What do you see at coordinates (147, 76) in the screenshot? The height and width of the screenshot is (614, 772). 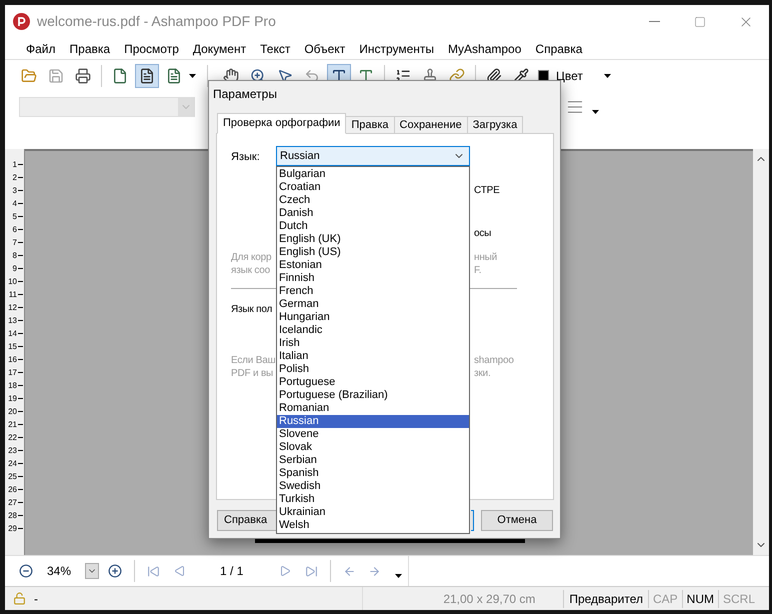 I see `page-icon` at bounding box center [147, 76].